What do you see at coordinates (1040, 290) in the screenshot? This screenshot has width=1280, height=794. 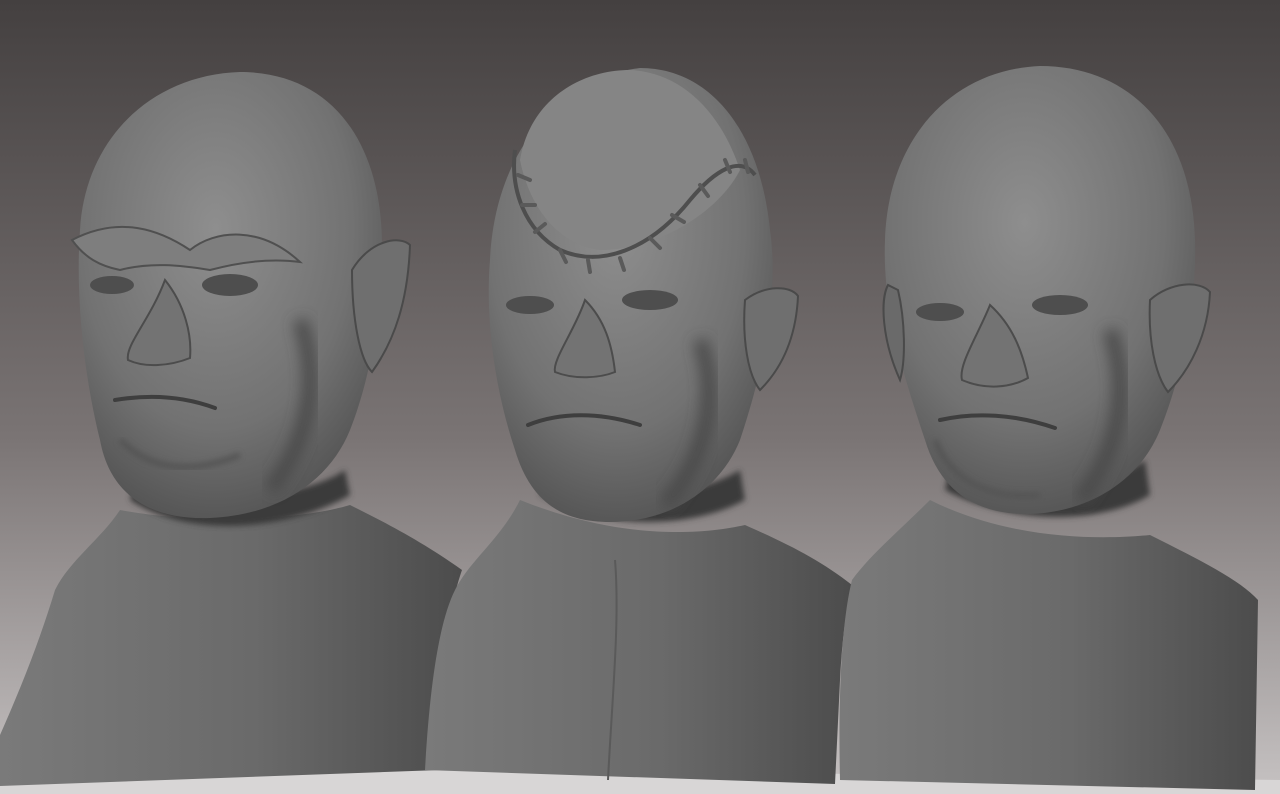 I see `right-bust-head` at bounding box center [1040, 290].